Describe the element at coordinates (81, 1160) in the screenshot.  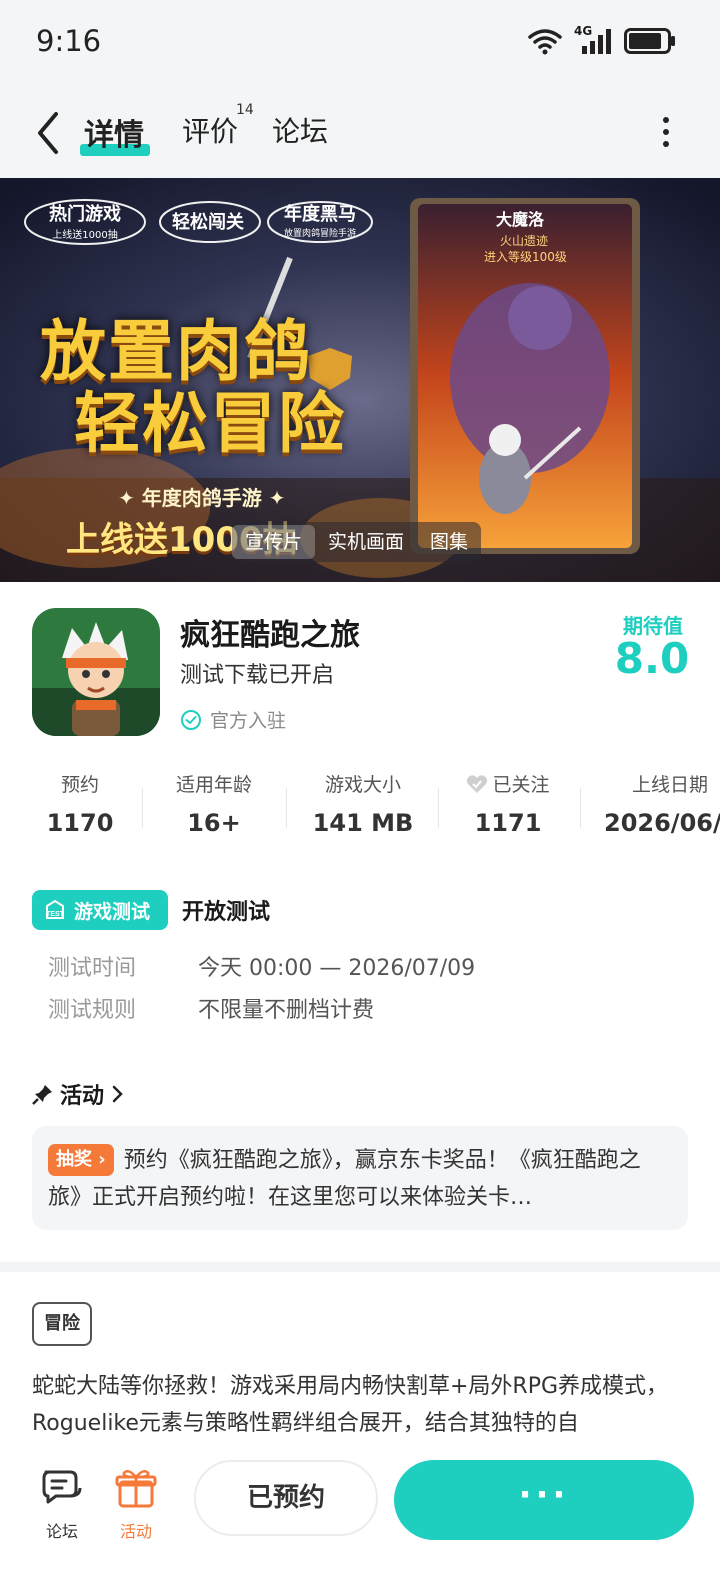
I see `lottery-tag: 抽奖 ›` at that location.